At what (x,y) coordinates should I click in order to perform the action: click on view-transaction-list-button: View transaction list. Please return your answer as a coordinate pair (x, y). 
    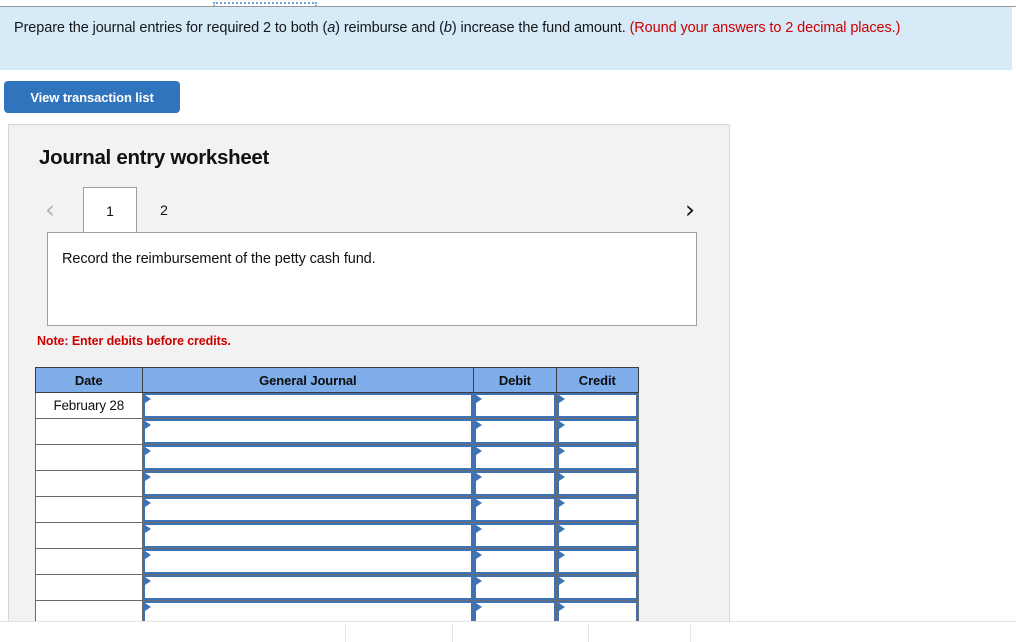
    Looking at the image, I should click on (92, 97).